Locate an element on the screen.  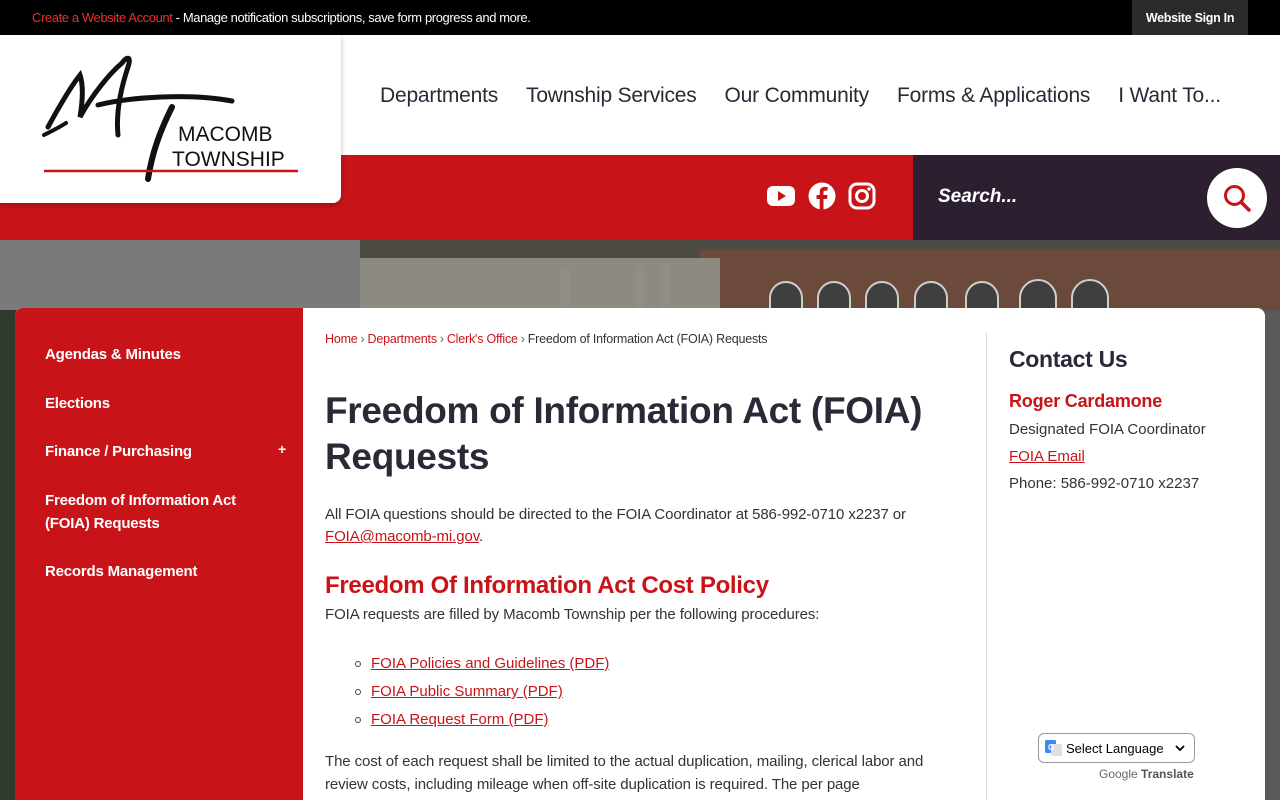
search-button is located at coordinates (1237, 198).